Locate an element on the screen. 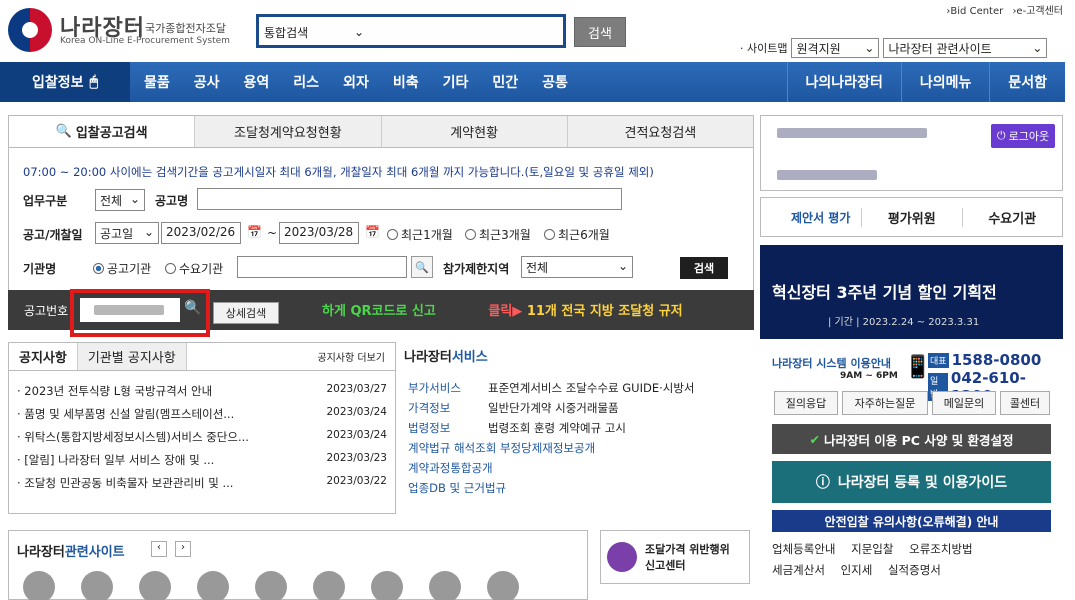 This screenshot has height=600, width=1075. tab-bid-search: 🔍 입찰공고검색 is located at coordinates (102, 131).